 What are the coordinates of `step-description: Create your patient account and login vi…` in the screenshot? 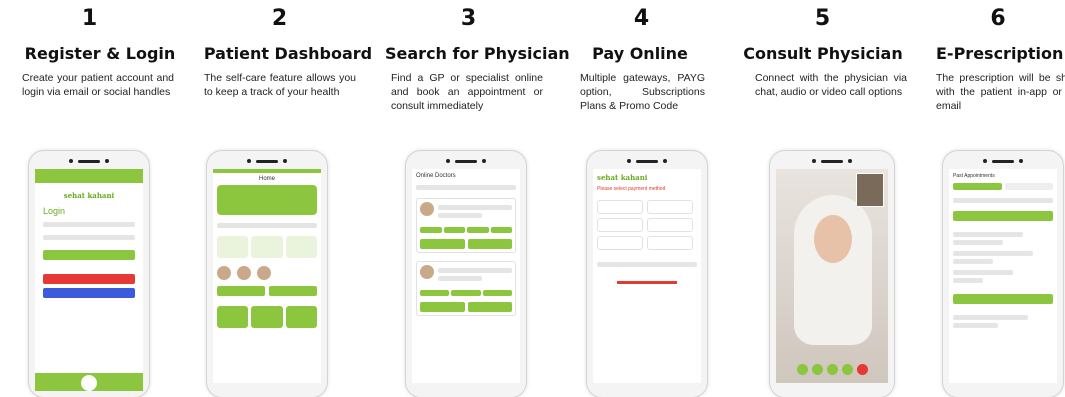 It's located at (98, 85).